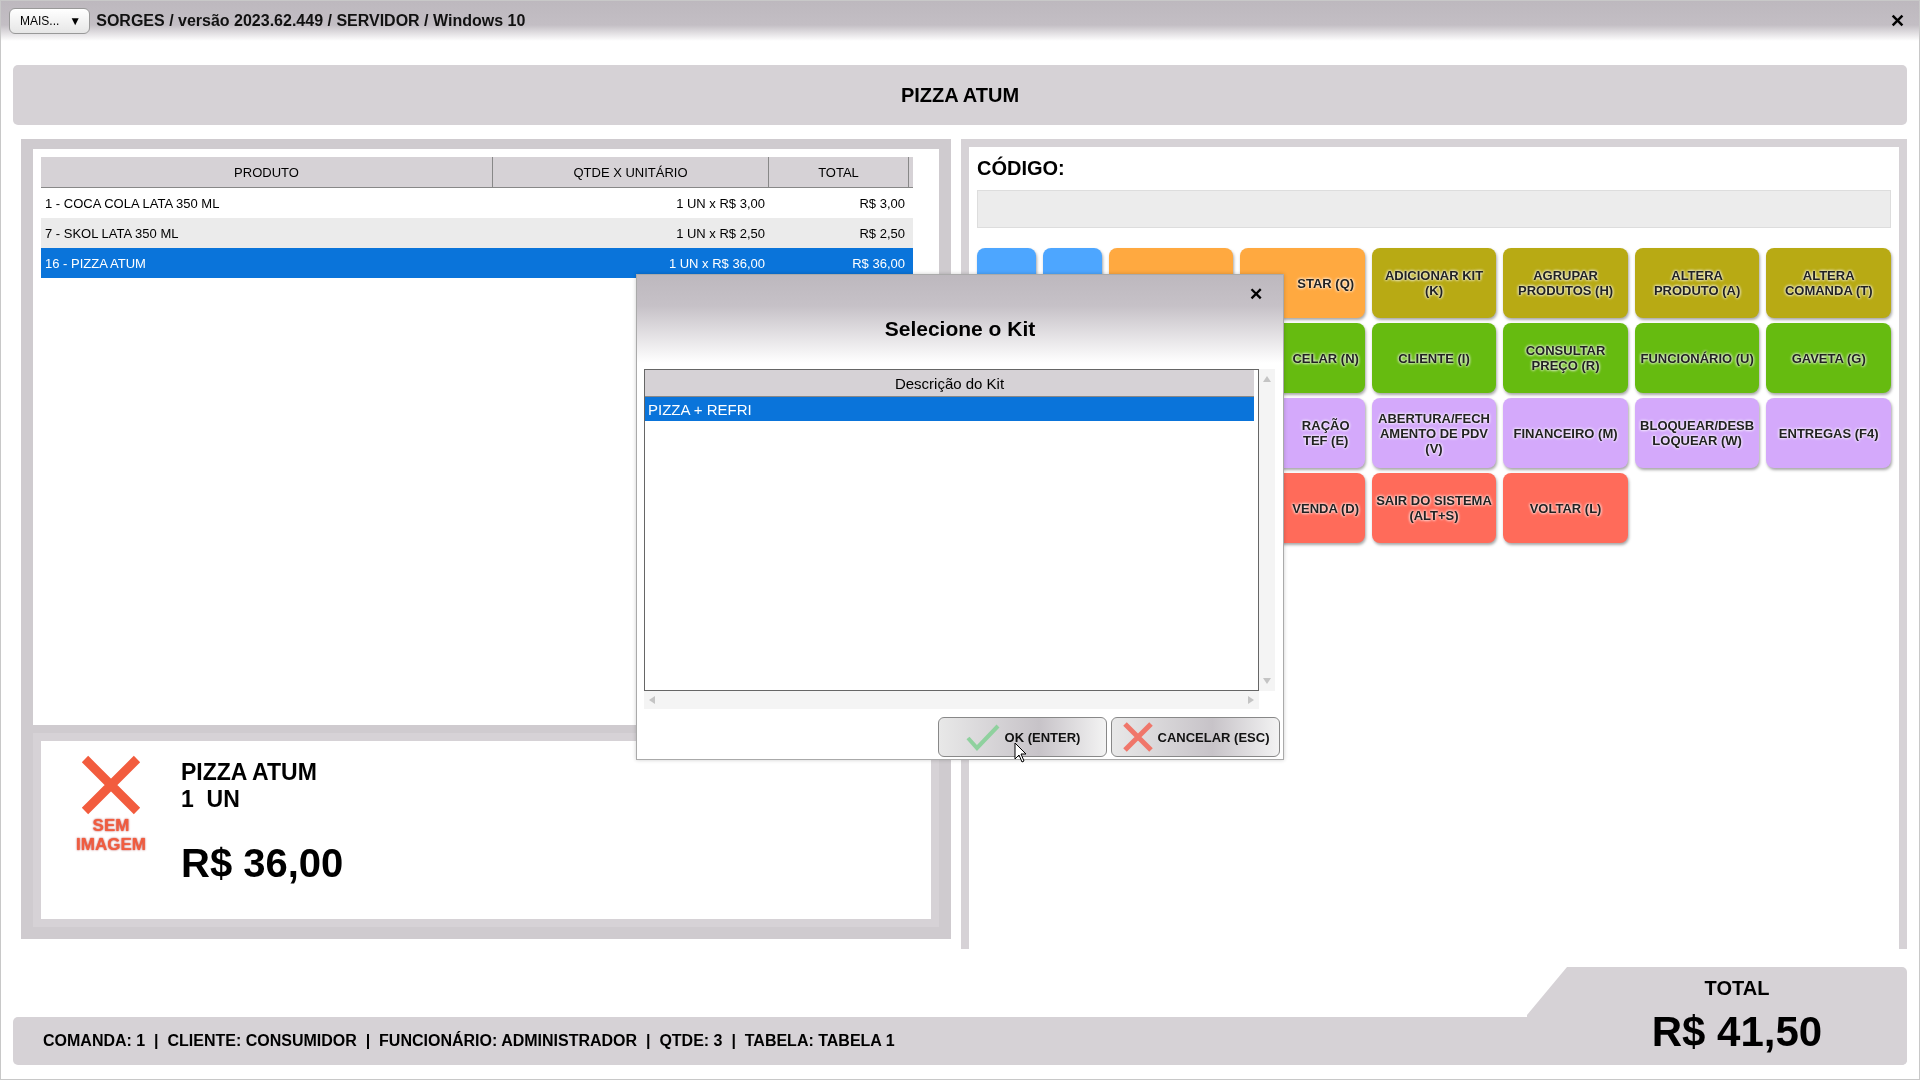 This screenshot has height=1080, width=1920. Describe the element at coordinates (949, 383) in the screenshot. I see `column-header: Descrição do Kit` at that location.